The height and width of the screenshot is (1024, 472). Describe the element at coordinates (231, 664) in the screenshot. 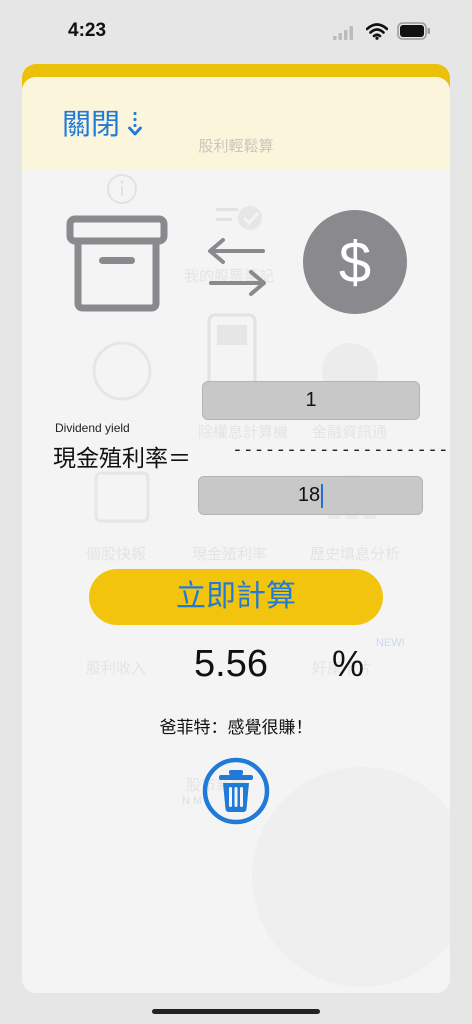

I see `result-value: 5.56` at that location.